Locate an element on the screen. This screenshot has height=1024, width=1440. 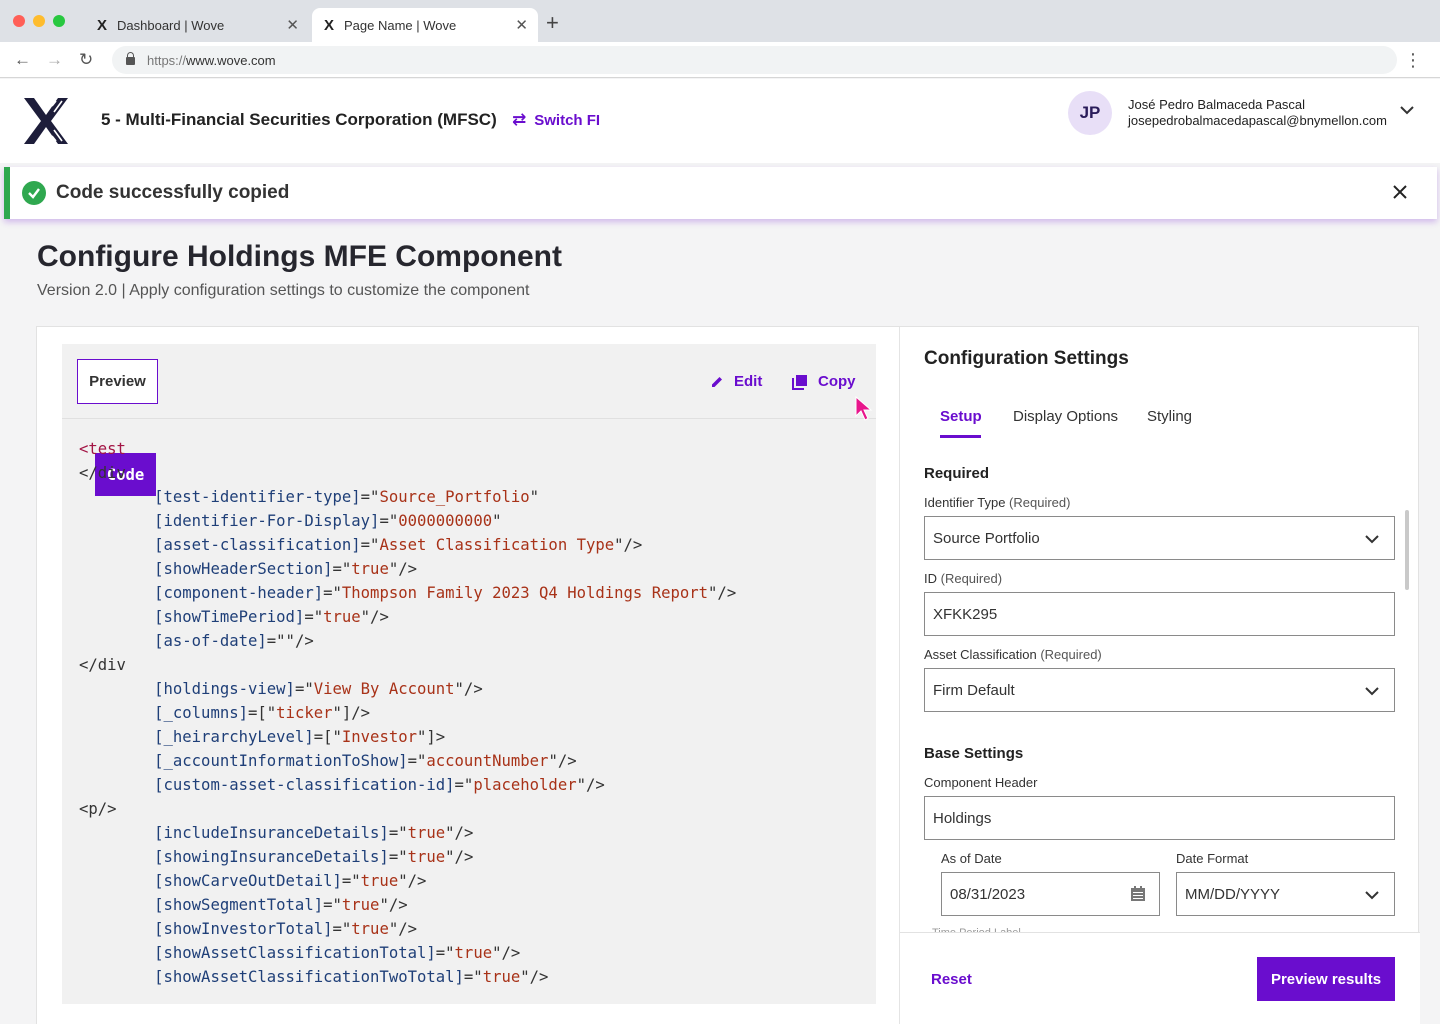
code-token: [showCarveOutDetail] is located at coordinates (248, 881).